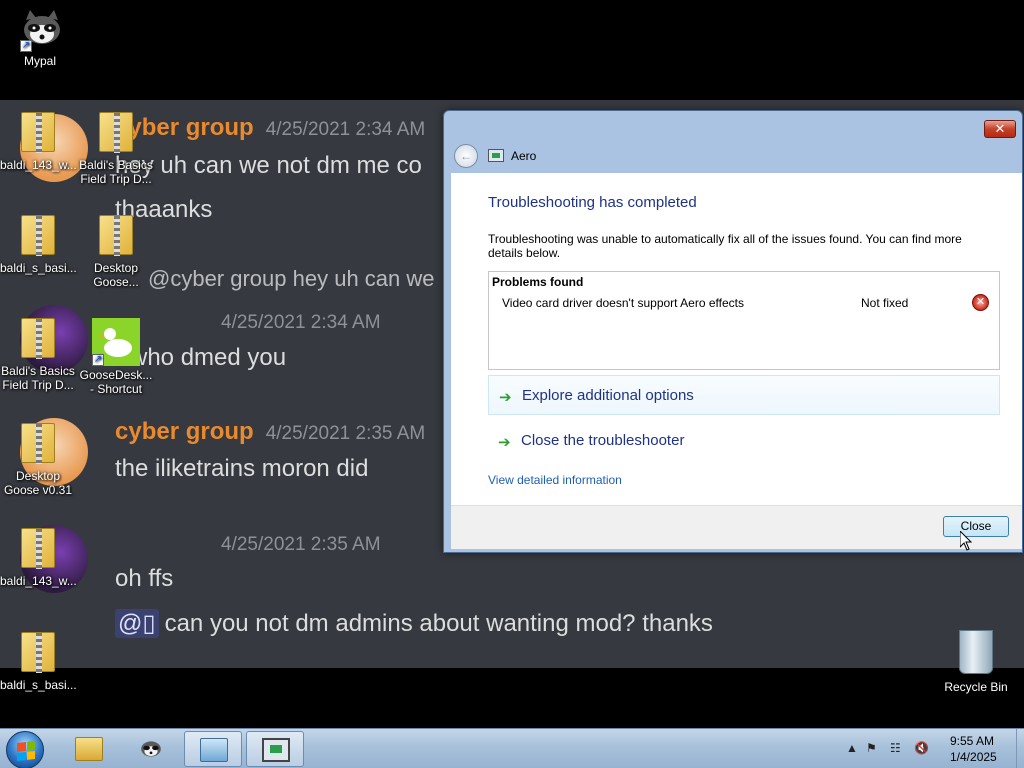 The width and height of the screenshot is (1024, 768). I want to click on close-troubleshooter-link: ➔ Close the troubleshooter, so click(744, 441).